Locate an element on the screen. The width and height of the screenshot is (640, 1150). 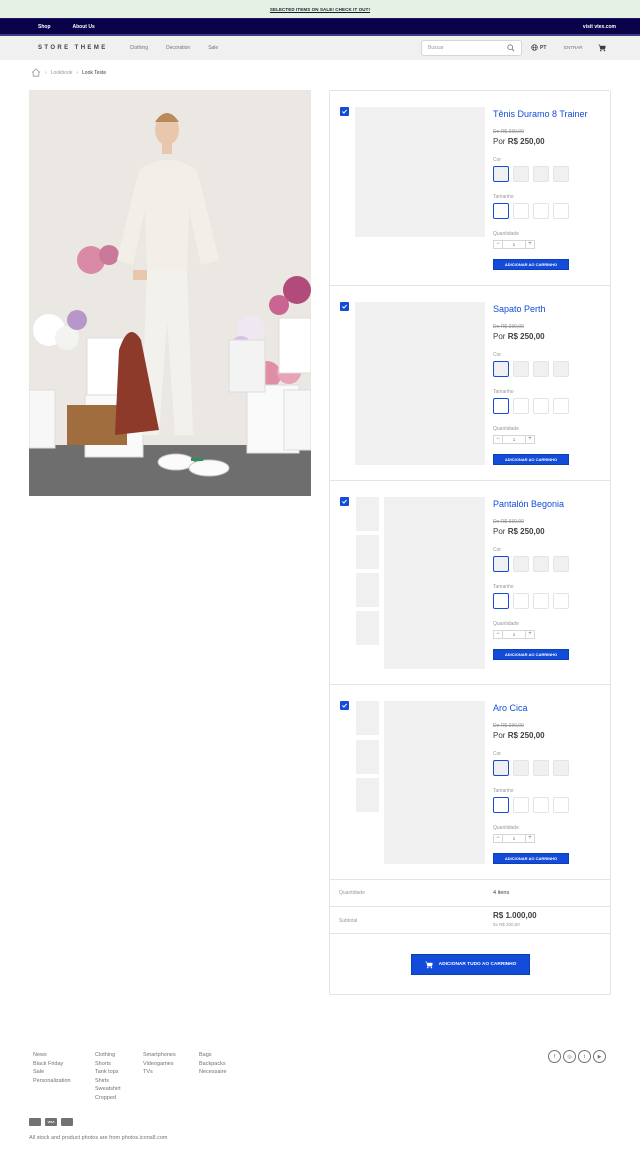
footer-link: Black Friday is located at coordinates (52, 1064).